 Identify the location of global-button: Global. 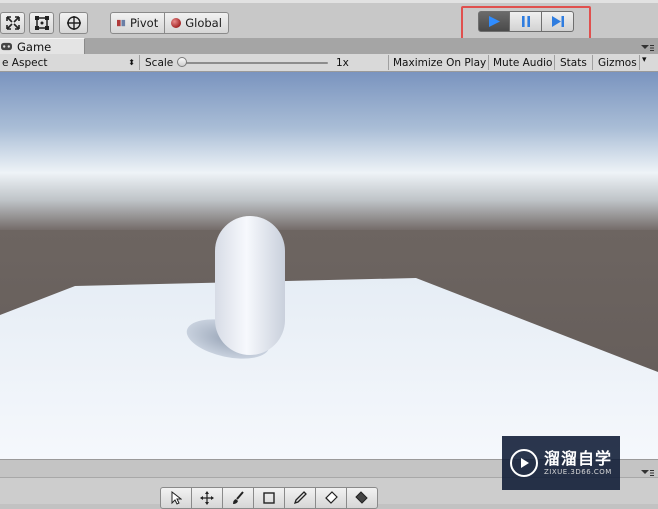
(197, 23).